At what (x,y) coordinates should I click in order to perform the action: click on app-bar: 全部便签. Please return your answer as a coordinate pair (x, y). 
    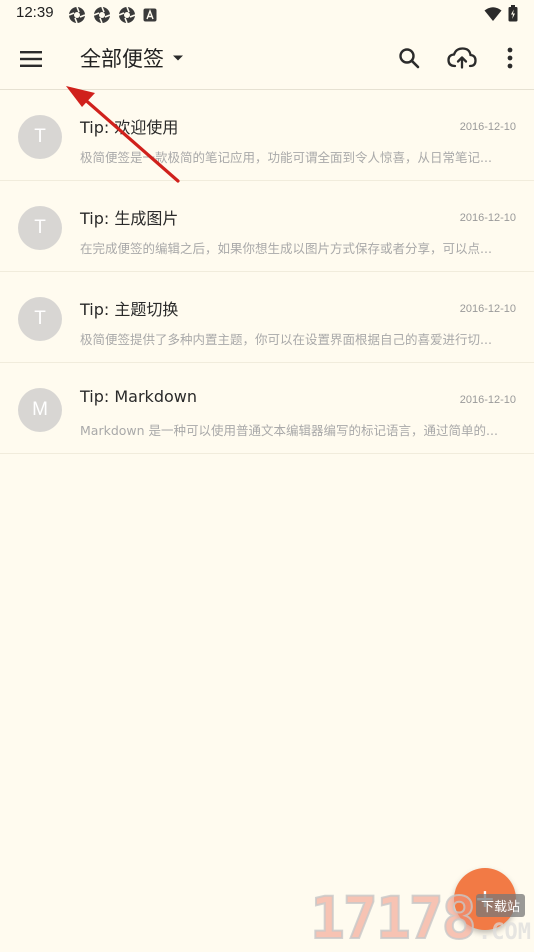
    Looking at the image, I should click on (267, 59).